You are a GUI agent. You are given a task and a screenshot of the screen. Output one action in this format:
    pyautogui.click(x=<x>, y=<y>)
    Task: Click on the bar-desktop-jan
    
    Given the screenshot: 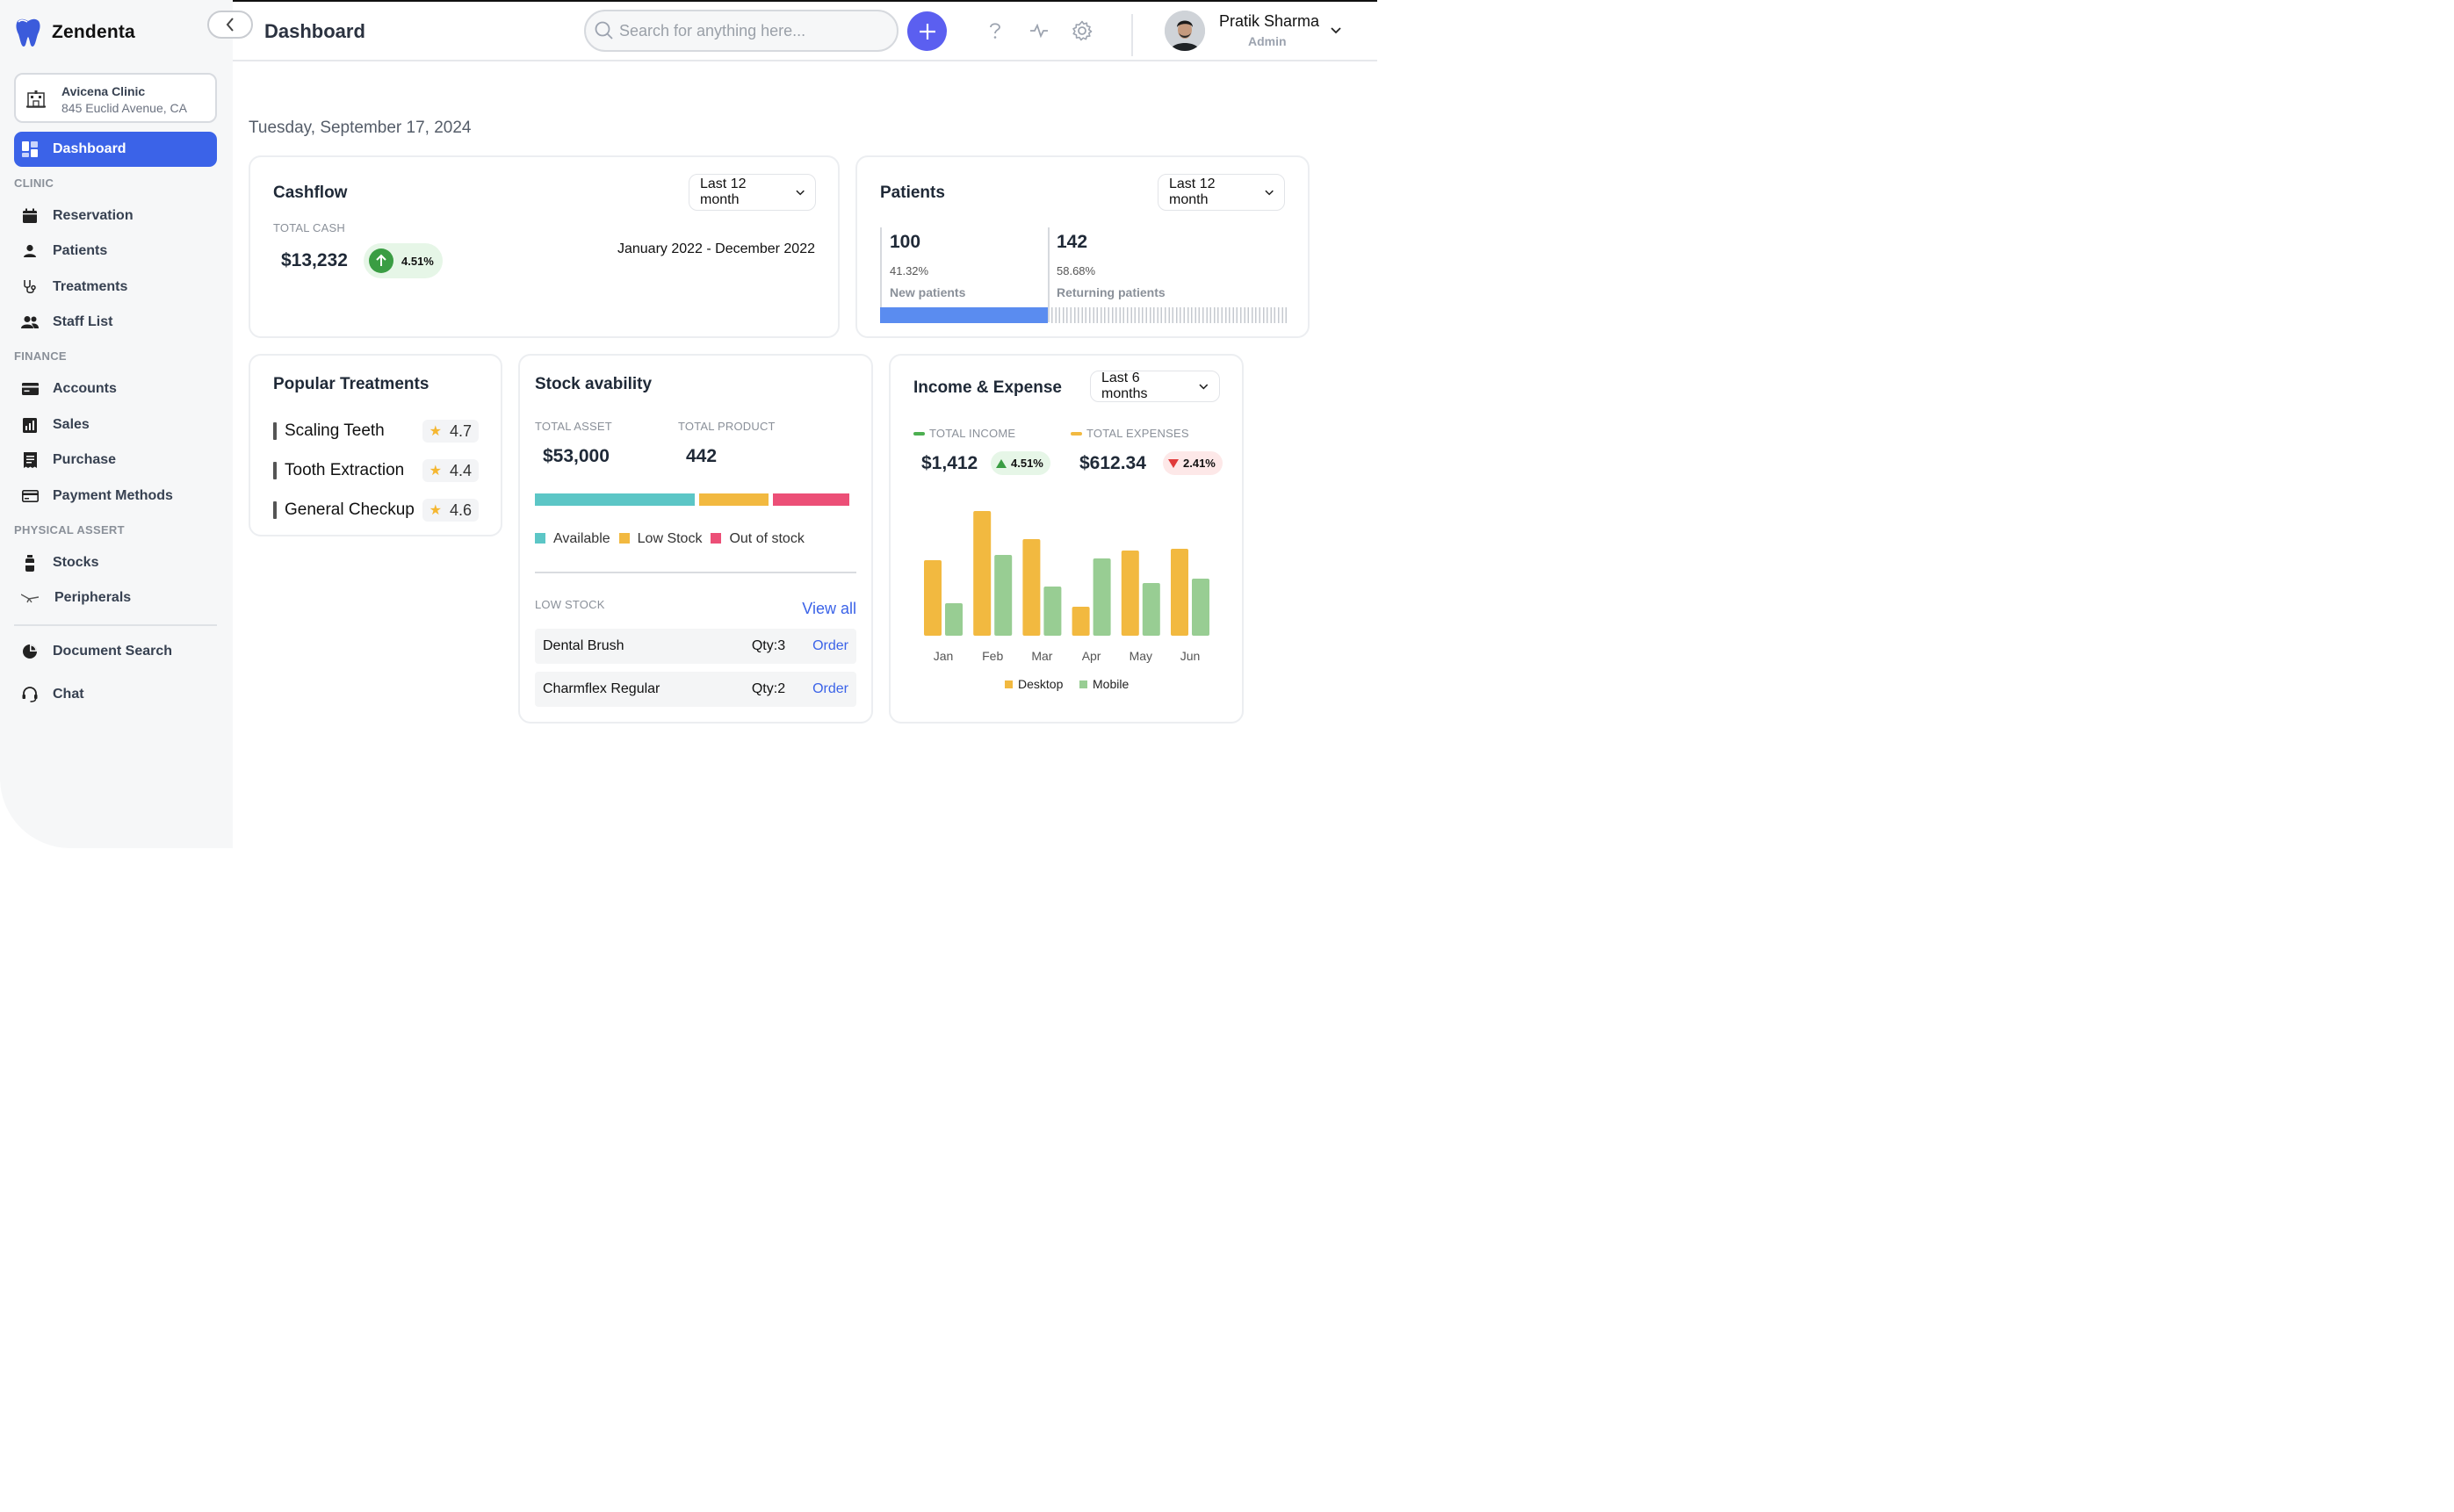 What is the action you would take?
    pyautogui.click(x=933, y=598)
    